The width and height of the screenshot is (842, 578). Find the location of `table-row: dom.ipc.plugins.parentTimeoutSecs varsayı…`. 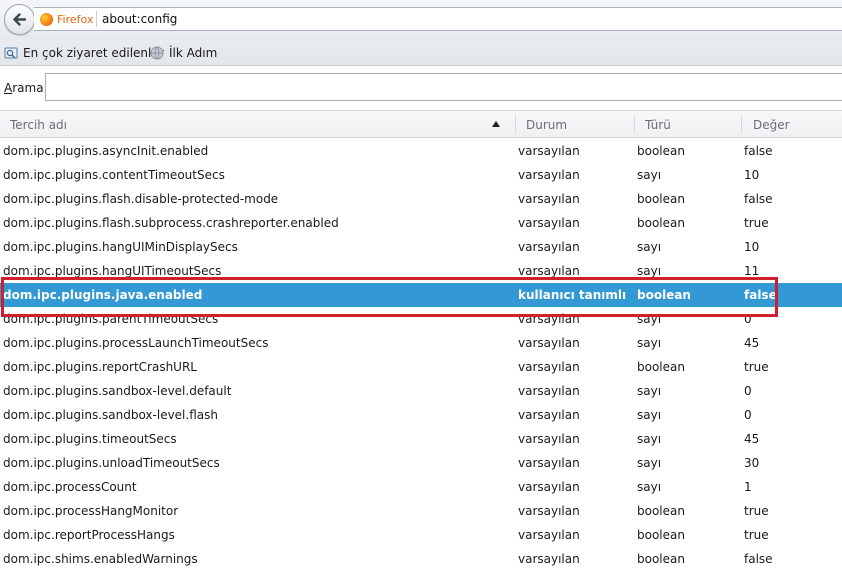

table-row: dom.ipc.plugins.parentTimeoutSecs varsayı… is located at coordinates (421, 319).